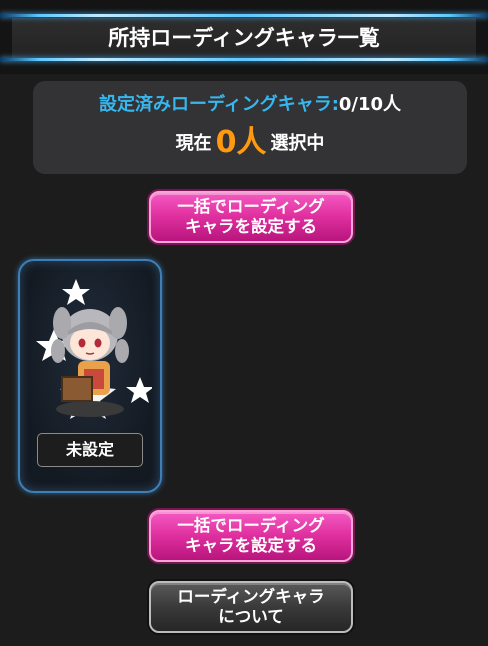  I want to click on character-card: 未設定, so click(90, 376).